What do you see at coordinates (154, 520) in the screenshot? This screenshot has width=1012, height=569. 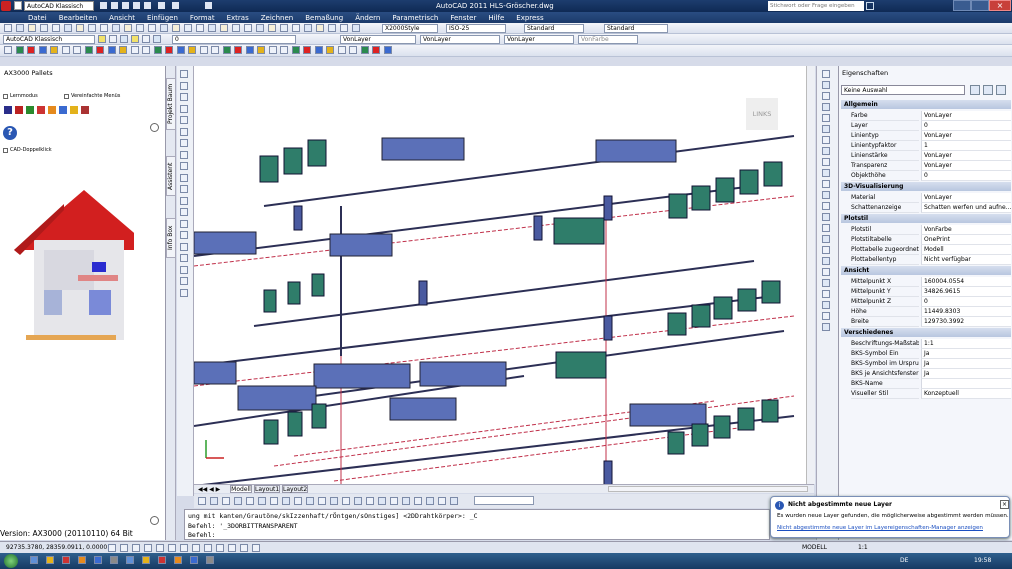 I see `collapse-down-icon` at bounding box center [154, 520].